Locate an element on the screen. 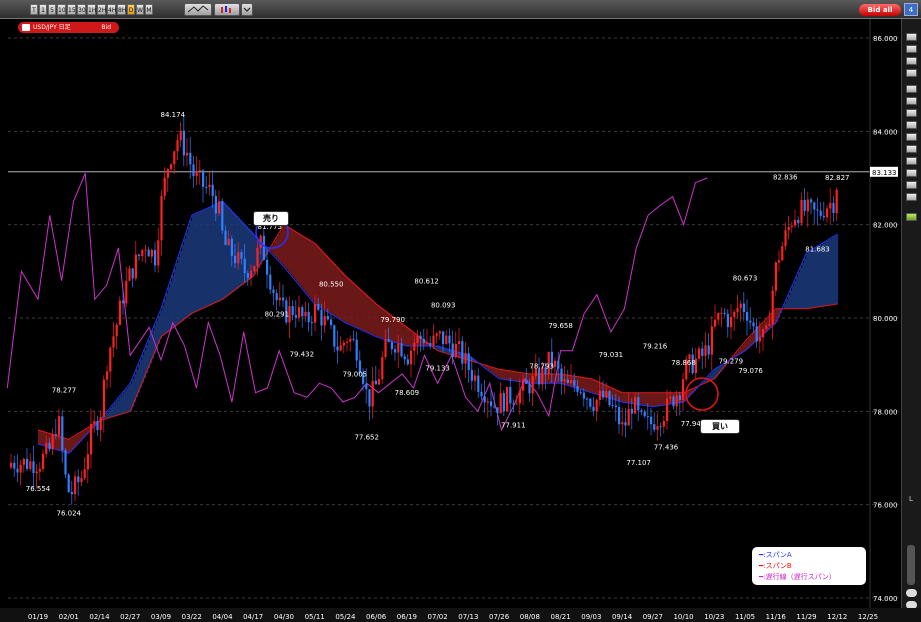  price-label: 77.652 is located at coordinates (366, 438).